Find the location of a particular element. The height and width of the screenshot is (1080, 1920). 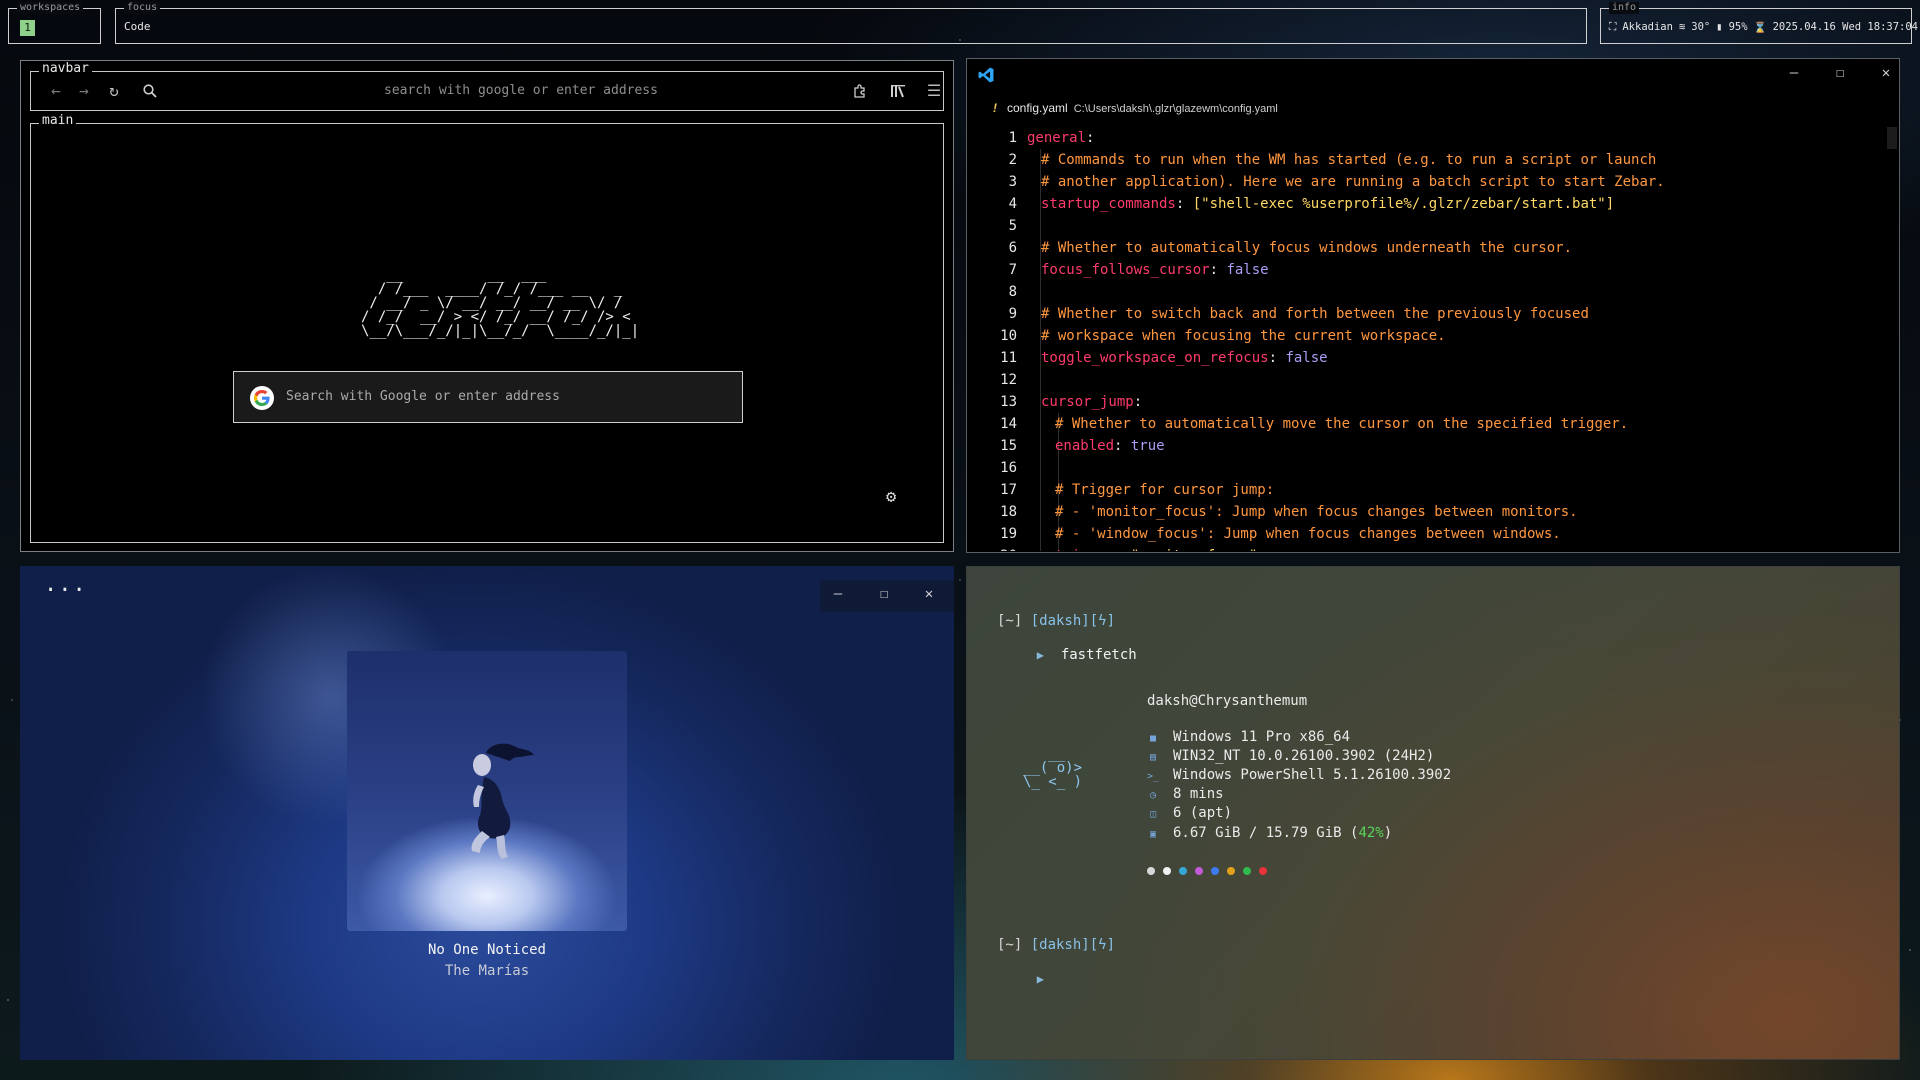

line-number: 12 is located at coordinates (1008, 380).